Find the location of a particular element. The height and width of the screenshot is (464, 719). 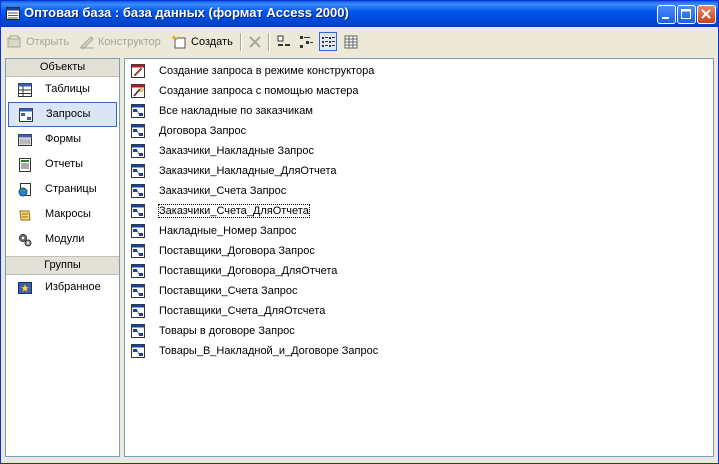

delete-button is located at coordinates (255, 41).